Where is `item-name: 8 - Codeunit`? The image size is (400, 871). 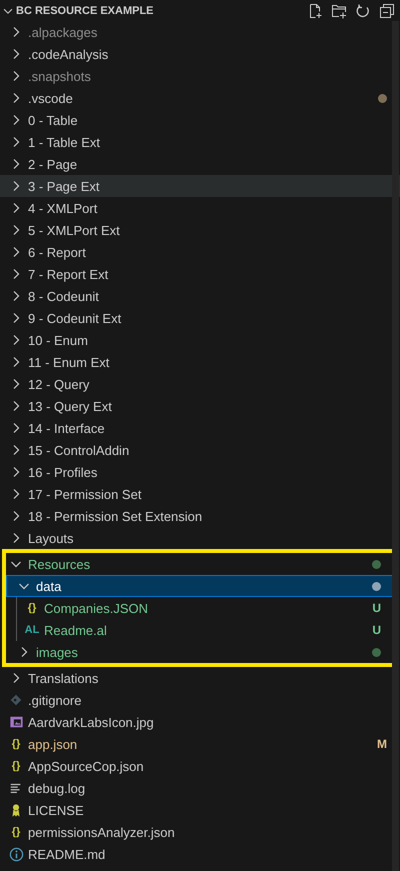 item-name: 8 - Codeunit is located at coordinates (63, 296).